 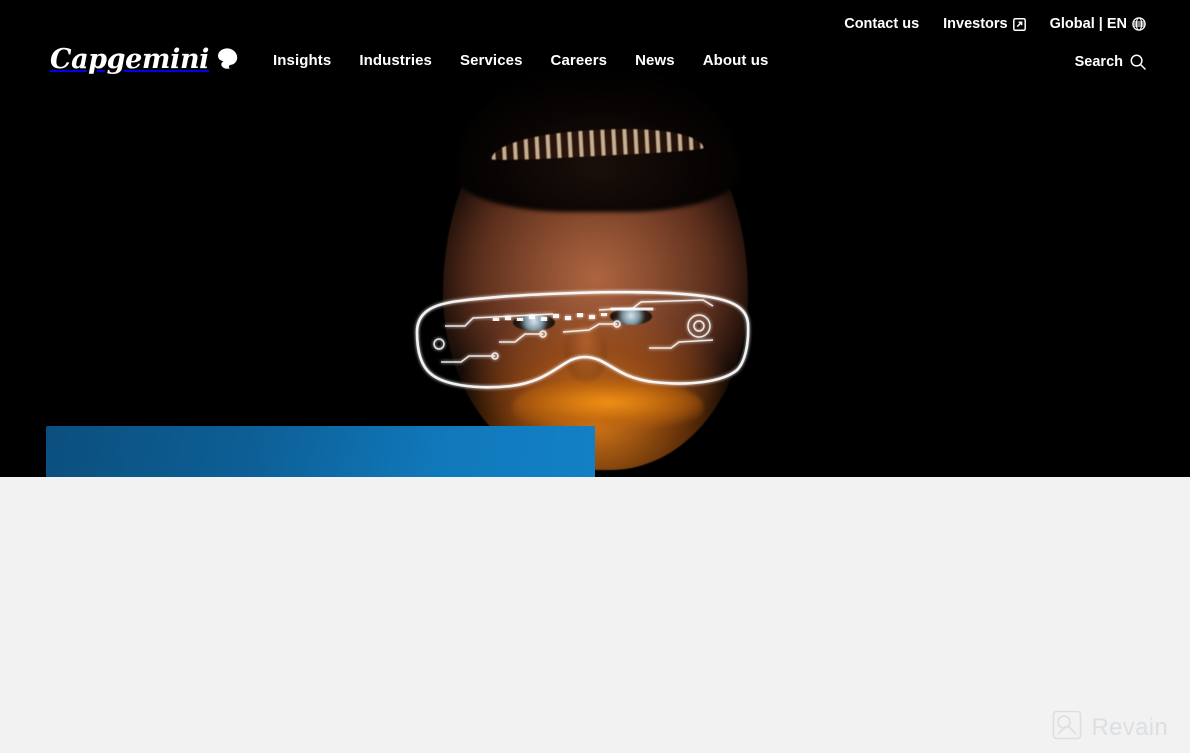 I want to click on globe-icon, so click(x=1139, y=24).